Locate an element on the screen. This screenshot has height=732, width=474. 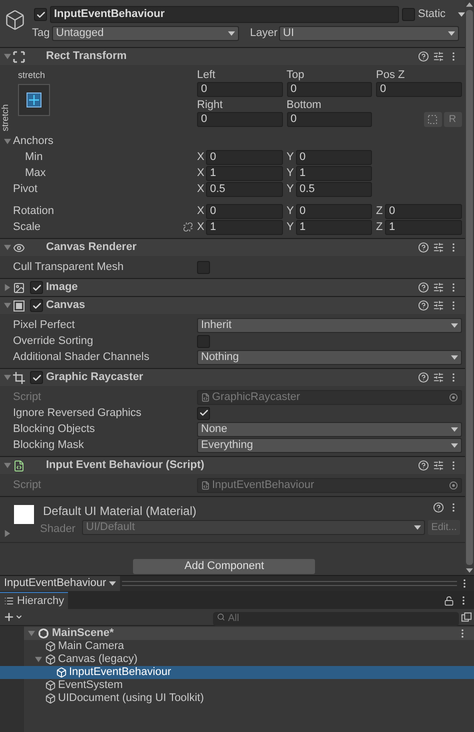
hierarchy-item: InputEventBehaviour is located at coordinates (237, 672).